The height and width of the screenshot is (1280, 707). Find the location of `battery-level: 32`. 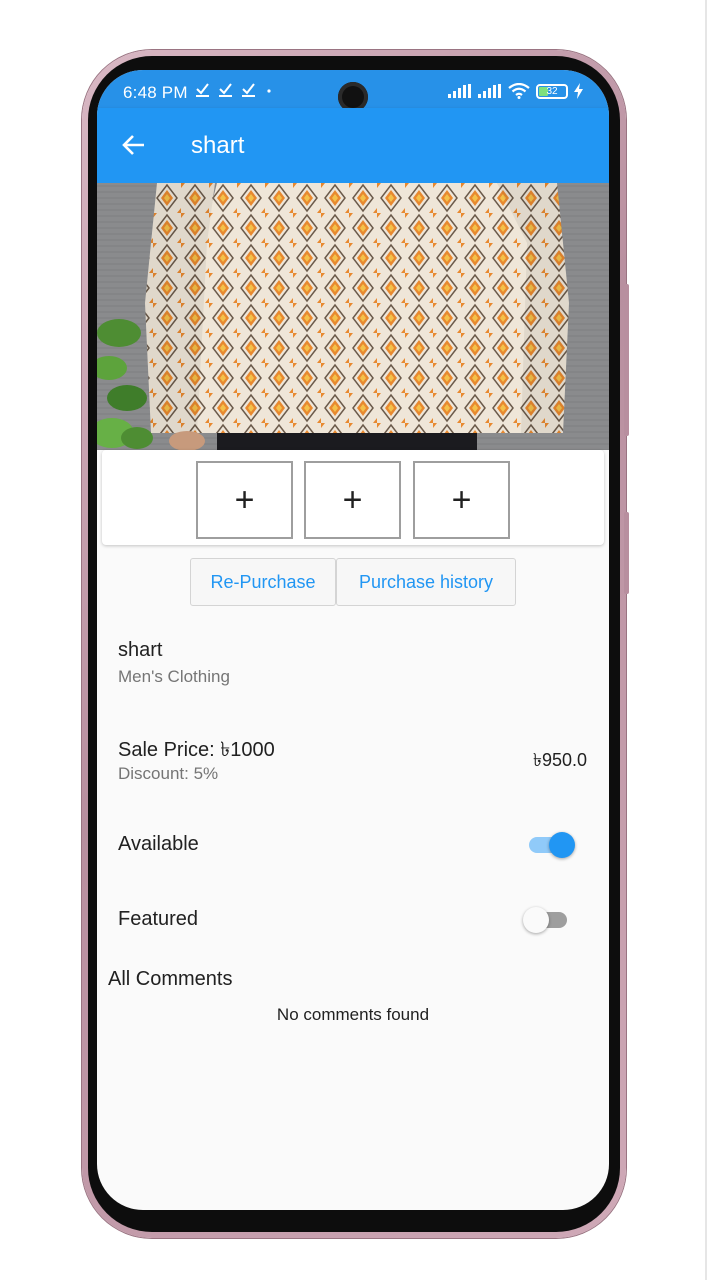

battery-level: 32 is located at coordinates (552, 91).